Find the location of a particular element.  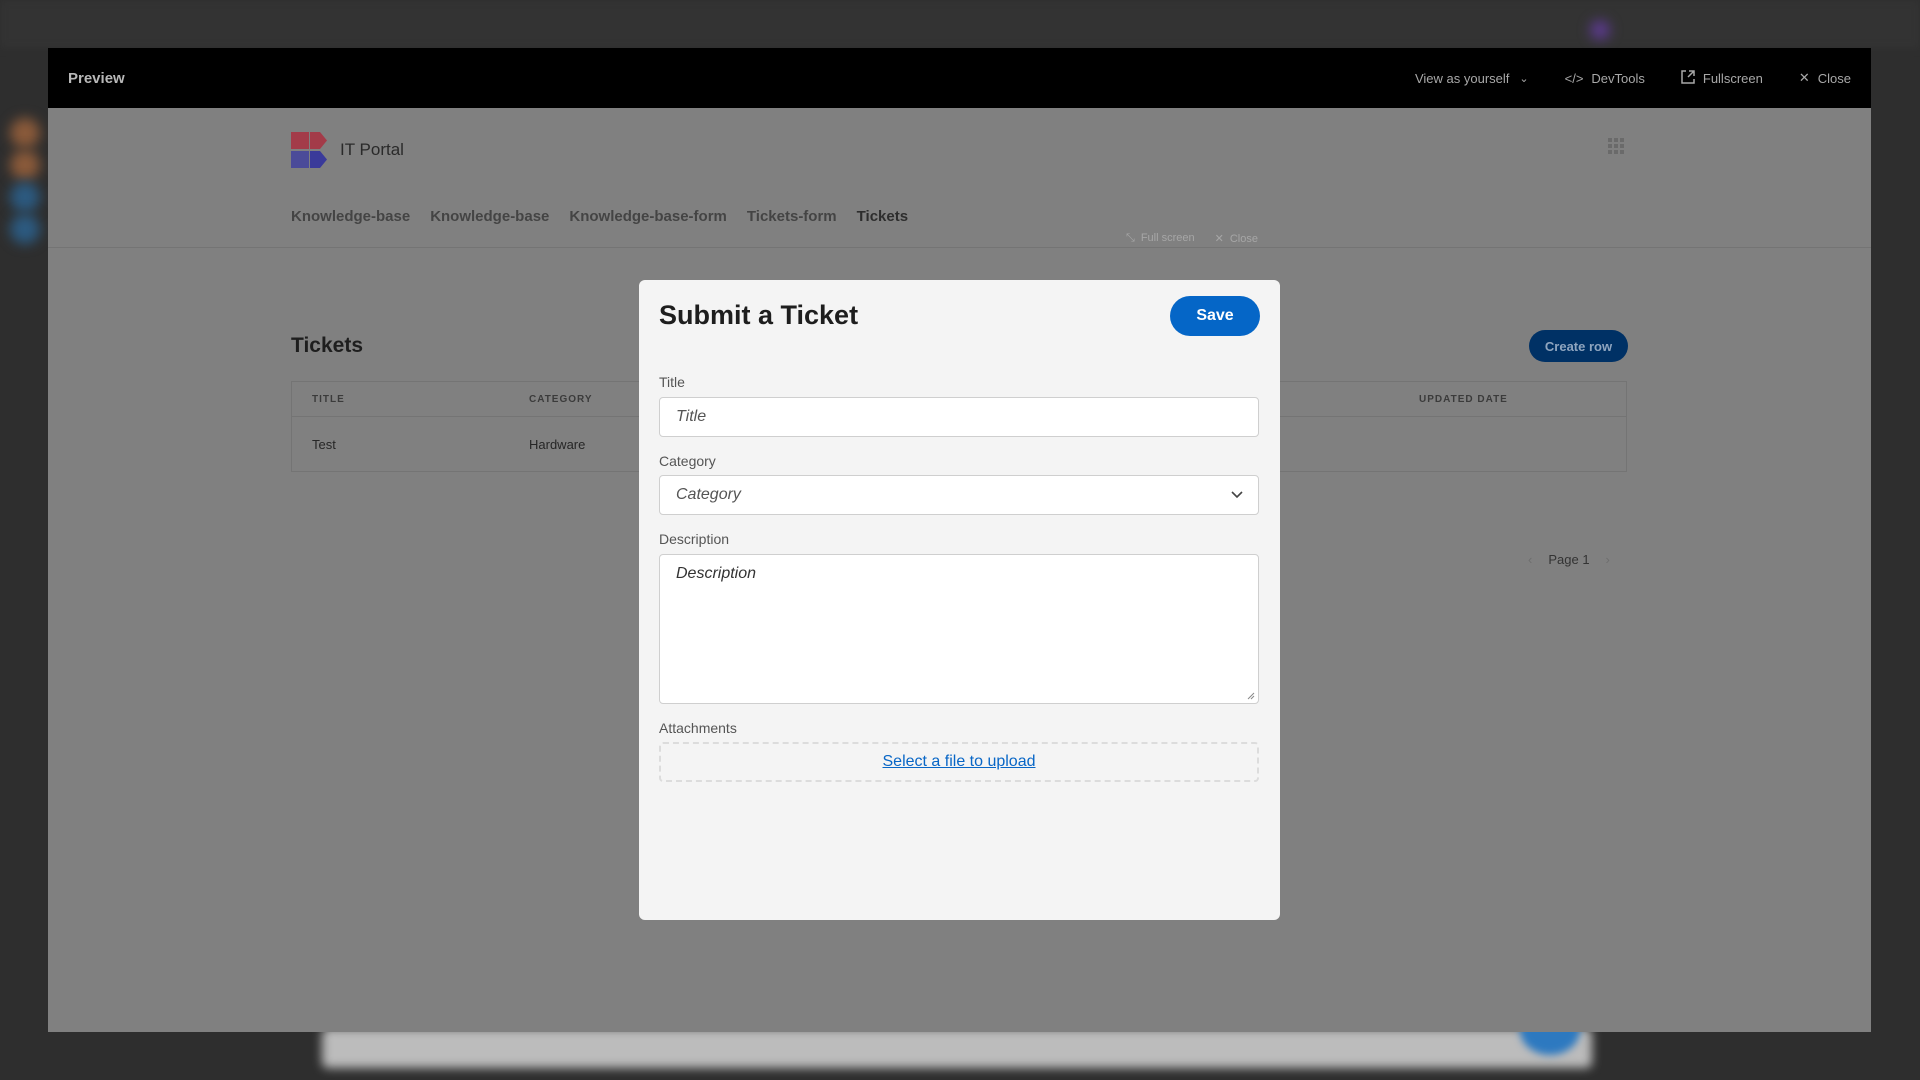

modal-title: Submit a Ticket is located at coordinates (759, 315).